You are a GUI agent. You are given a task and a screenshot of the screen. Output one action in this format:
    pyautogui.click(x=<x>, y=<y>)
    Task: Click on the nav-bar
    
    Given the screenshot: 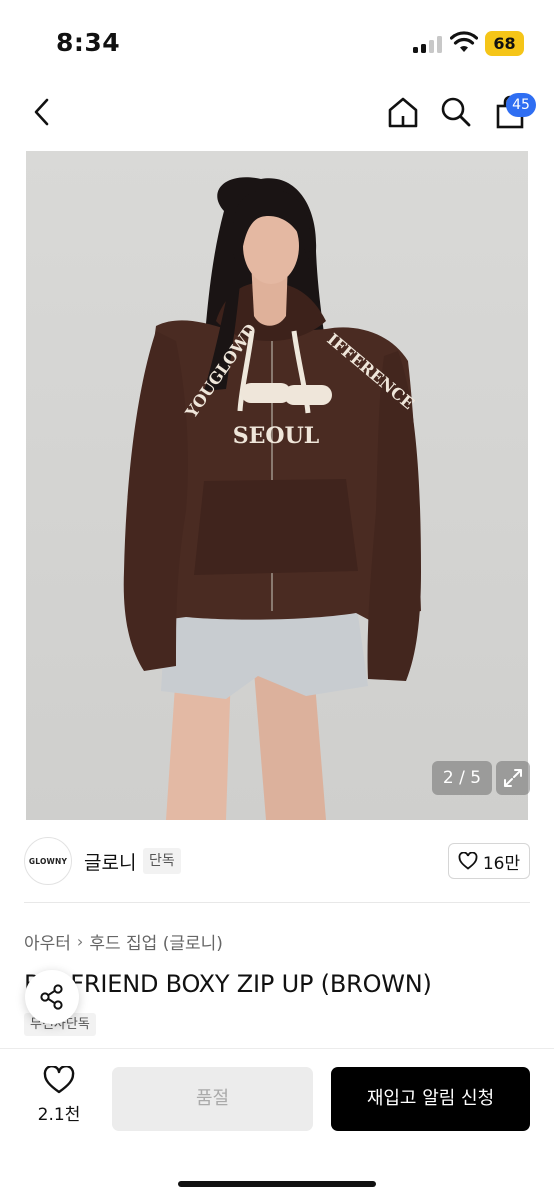 What is the action you would take?
    pyautogui.click(x=277, y=113)
    